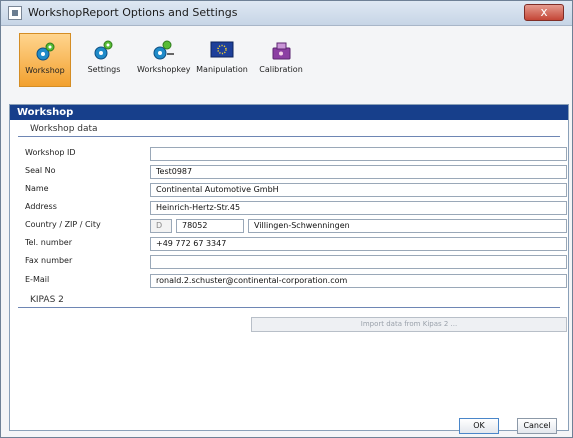 This screenshot has height=438, width=573. What do you see at coordinates (358, 244) in the screenshot?
I see `tel-number-input: +49 772 67 3347` at bounding box center [358, 244].